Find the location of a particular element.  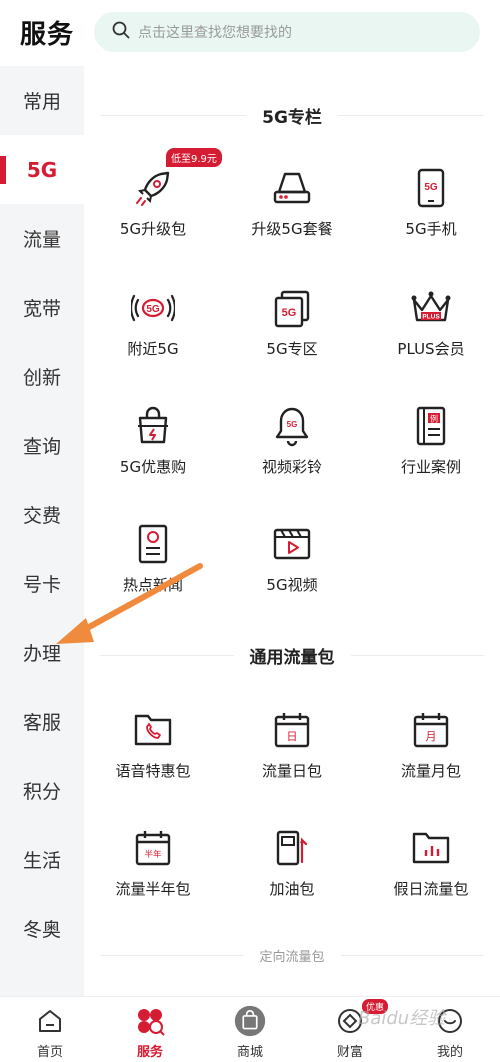

page-title: 服务 is located at coordinates (47, 35).